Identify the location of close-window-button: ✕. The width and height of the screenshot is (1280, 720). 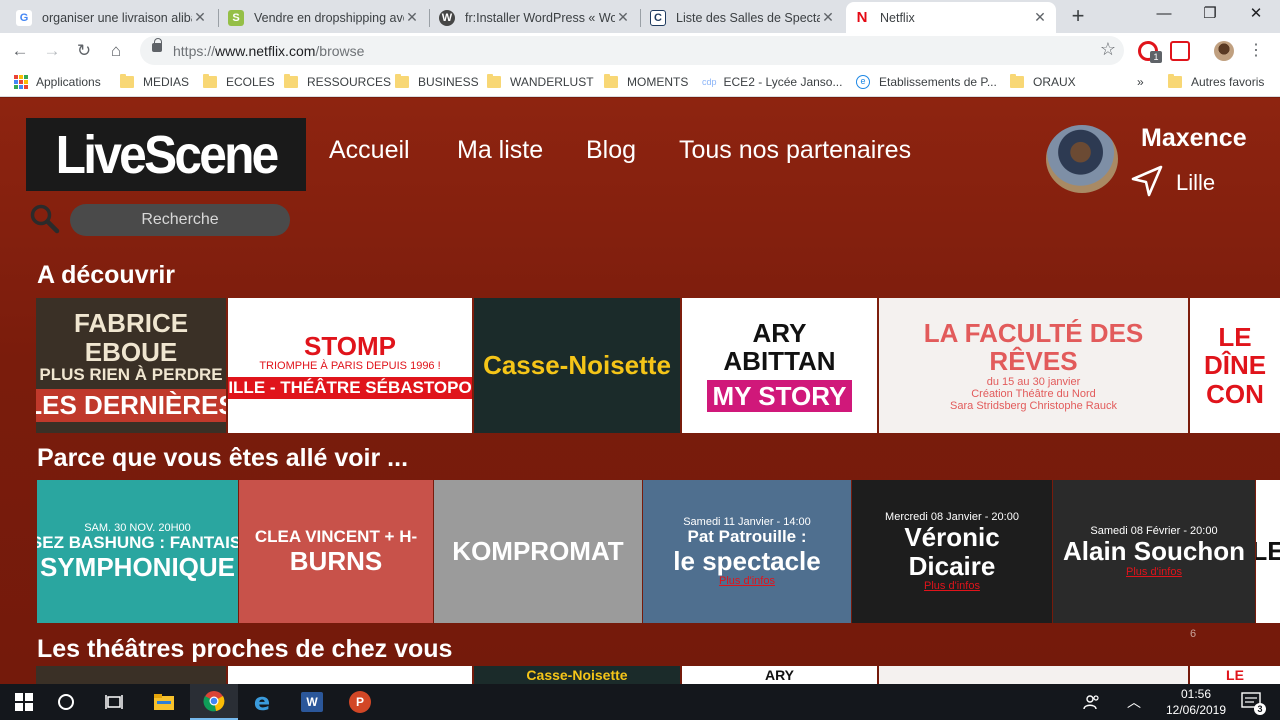
(1256, 15).